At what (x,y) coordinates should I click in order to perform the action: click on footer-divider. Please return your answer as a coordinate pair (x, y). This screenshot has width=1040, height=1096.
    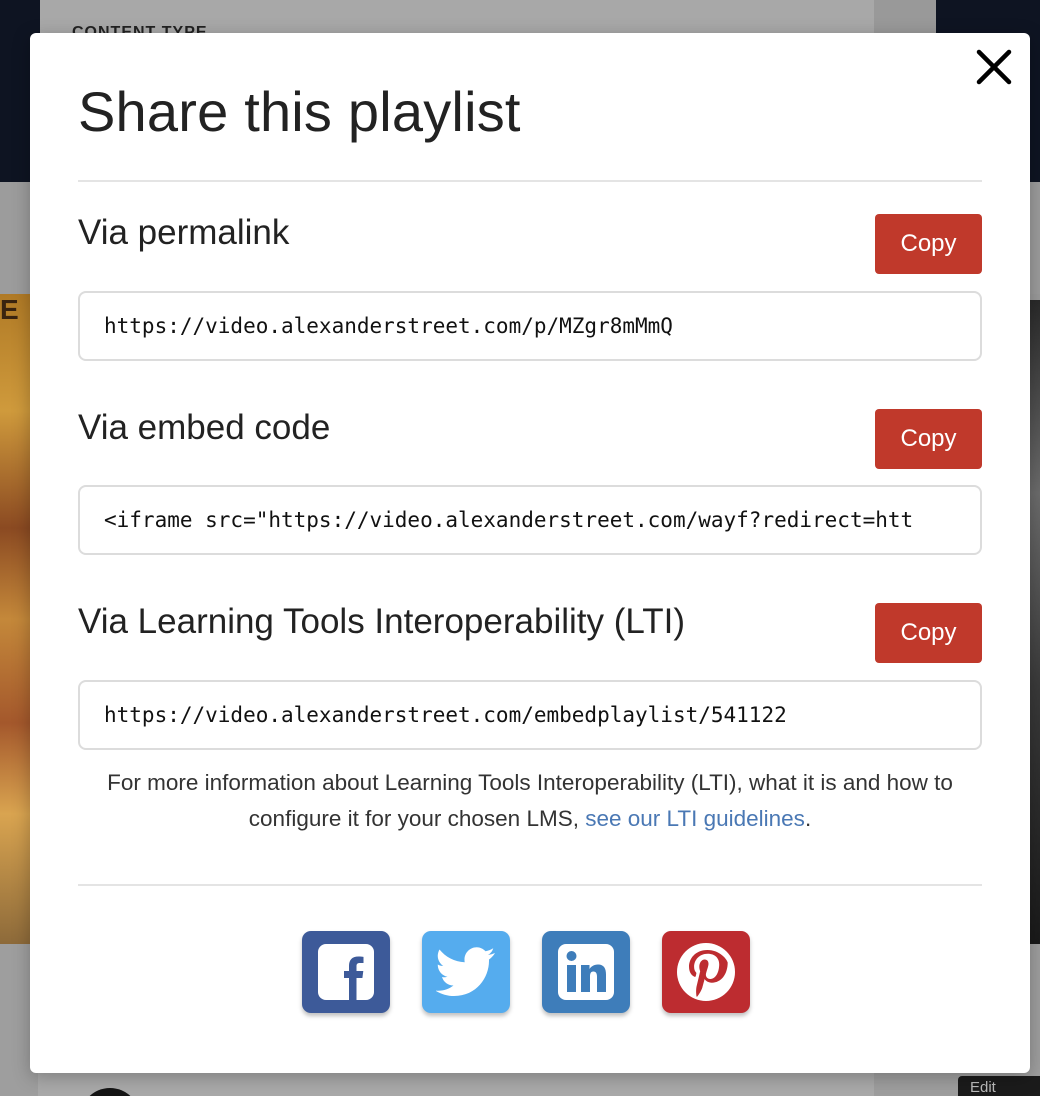
    Looking at the image, I should click on (530, 885).